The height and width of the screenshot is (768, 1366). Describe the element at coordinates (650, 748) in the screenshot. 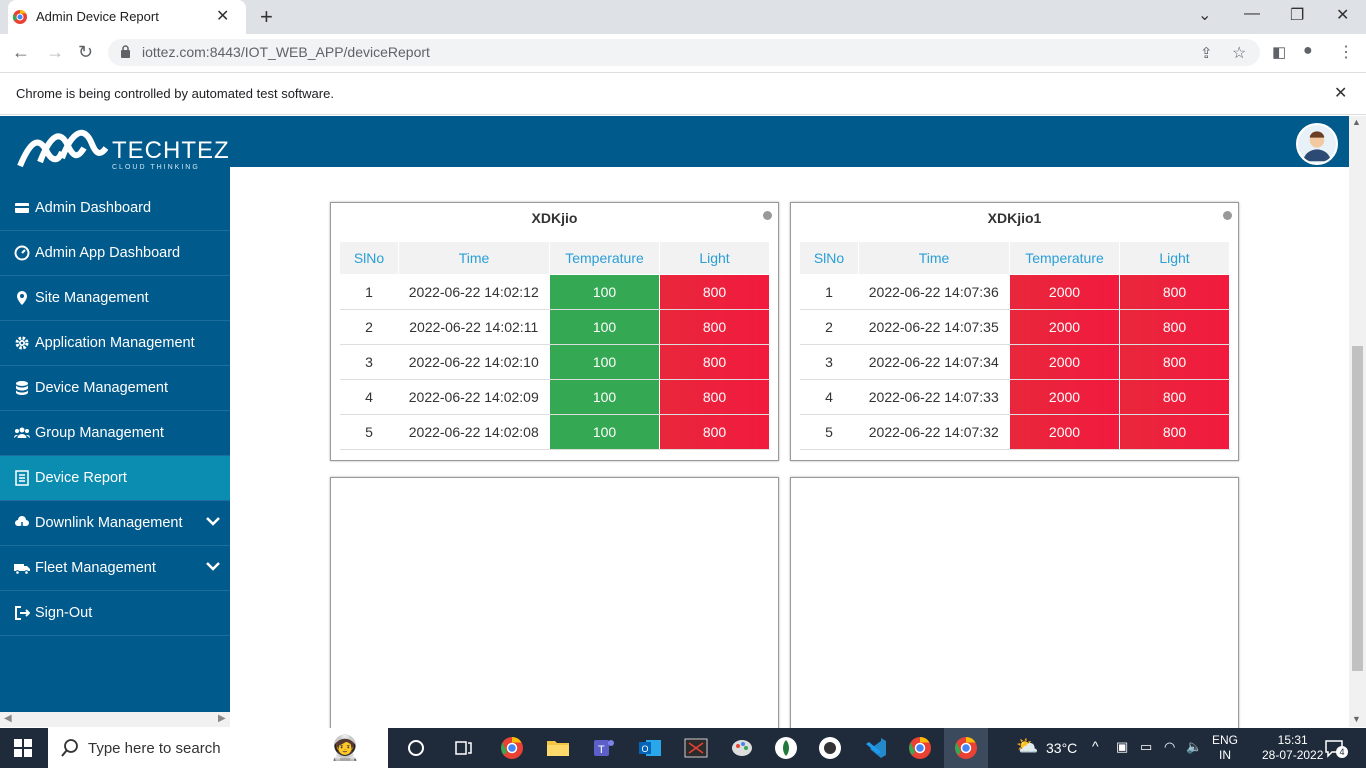

I see `outlook-icon: O` at that location.